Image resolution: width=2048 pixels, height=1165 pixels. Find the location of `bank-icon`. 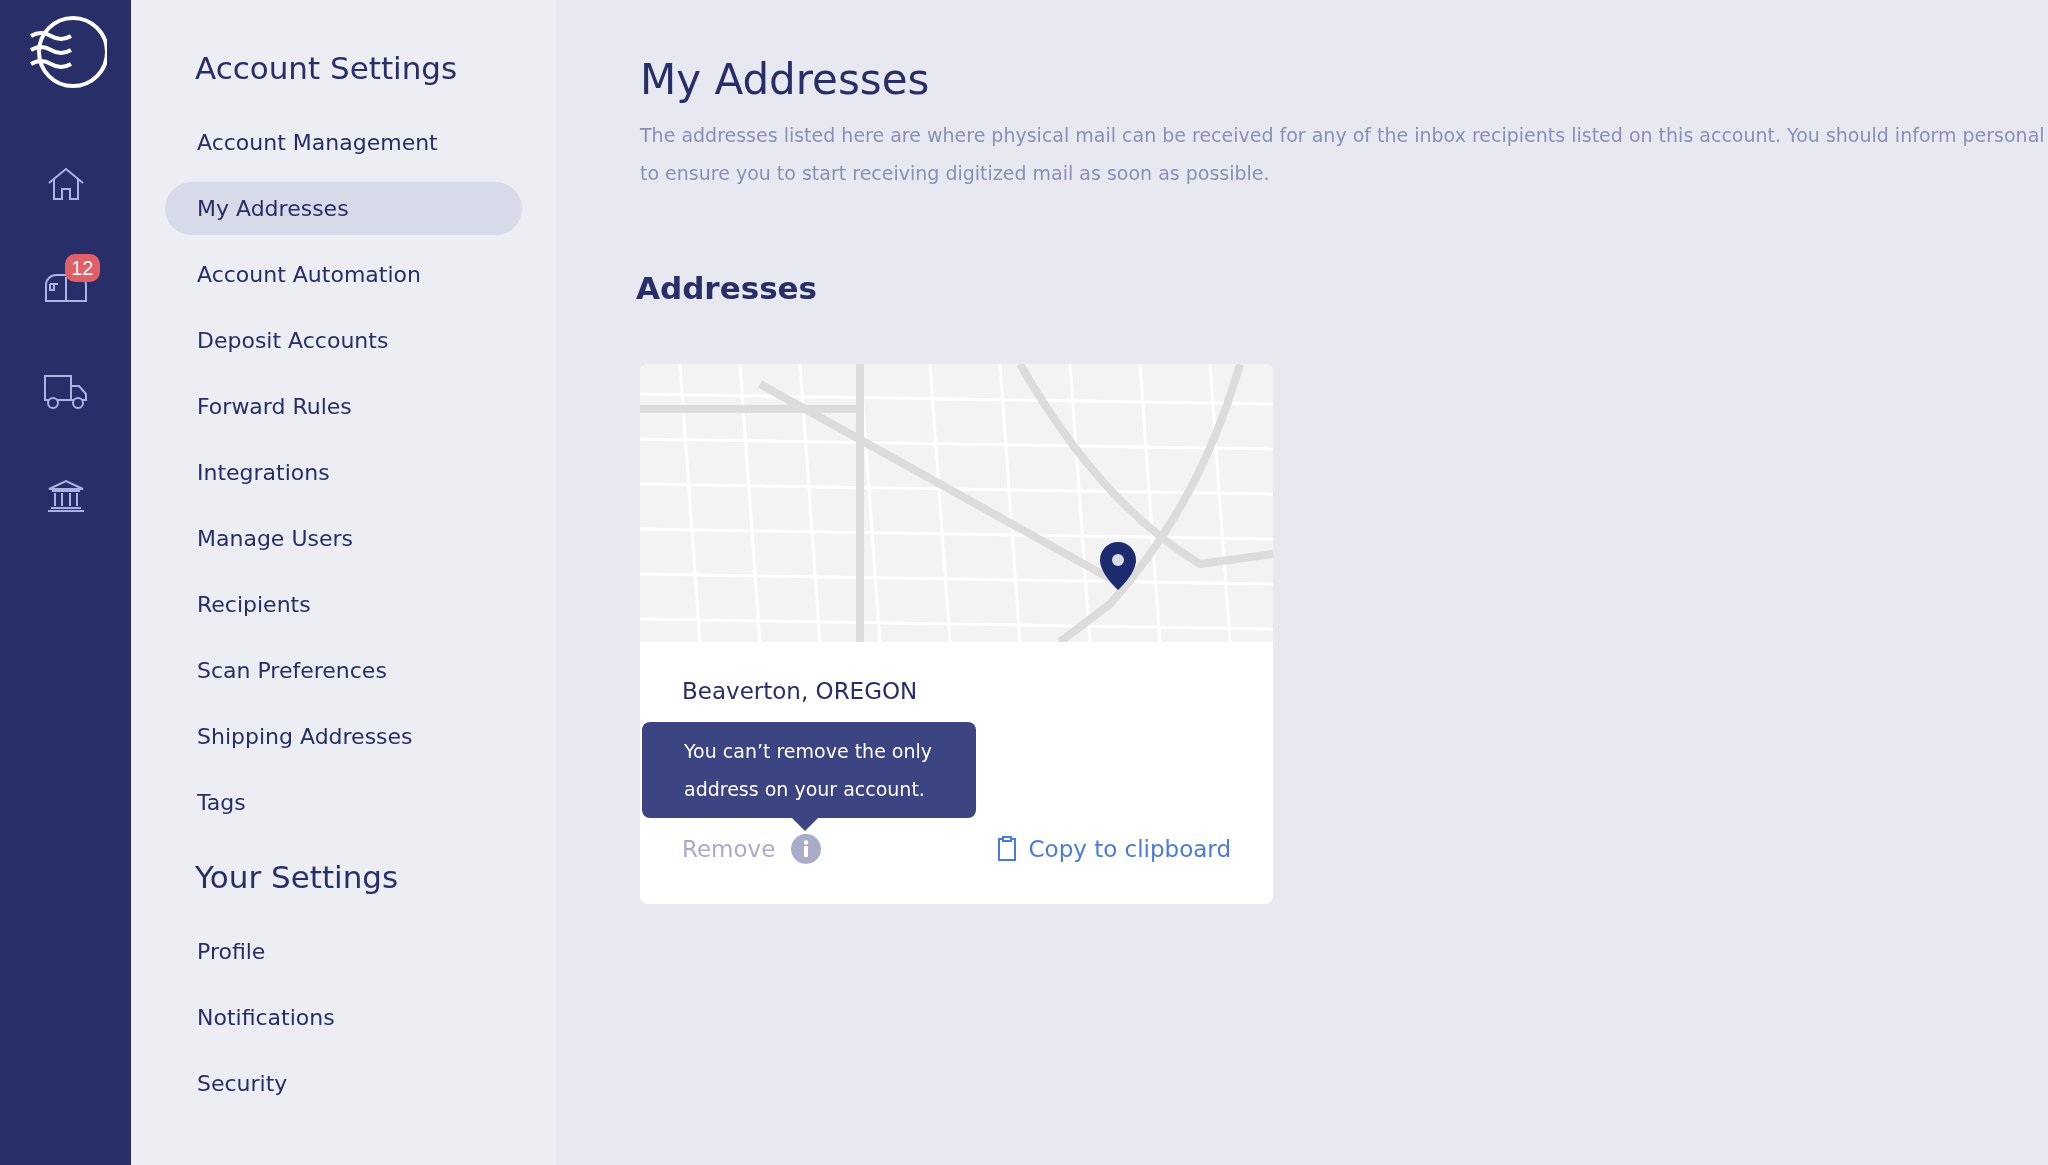

bank-icon is located at coordinates (65, 496).